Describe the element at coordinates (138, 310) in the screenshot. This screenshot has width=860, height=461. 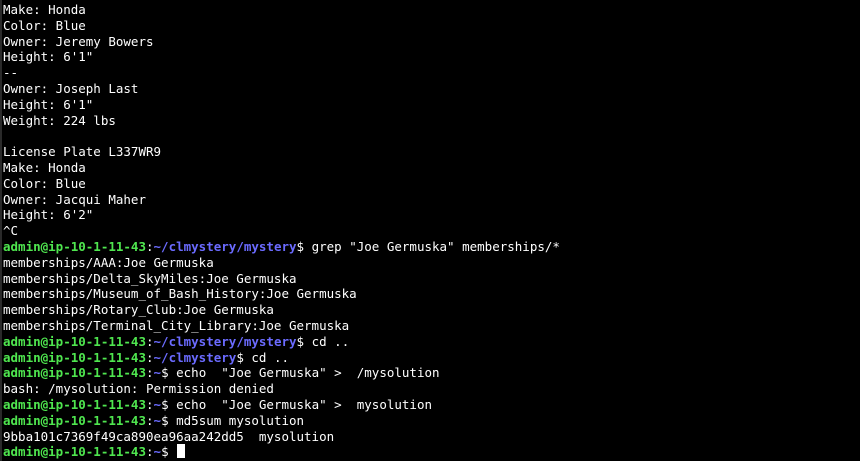
I see `output-line: memberships/Rotary_Club:Joe Germuska` at that location.